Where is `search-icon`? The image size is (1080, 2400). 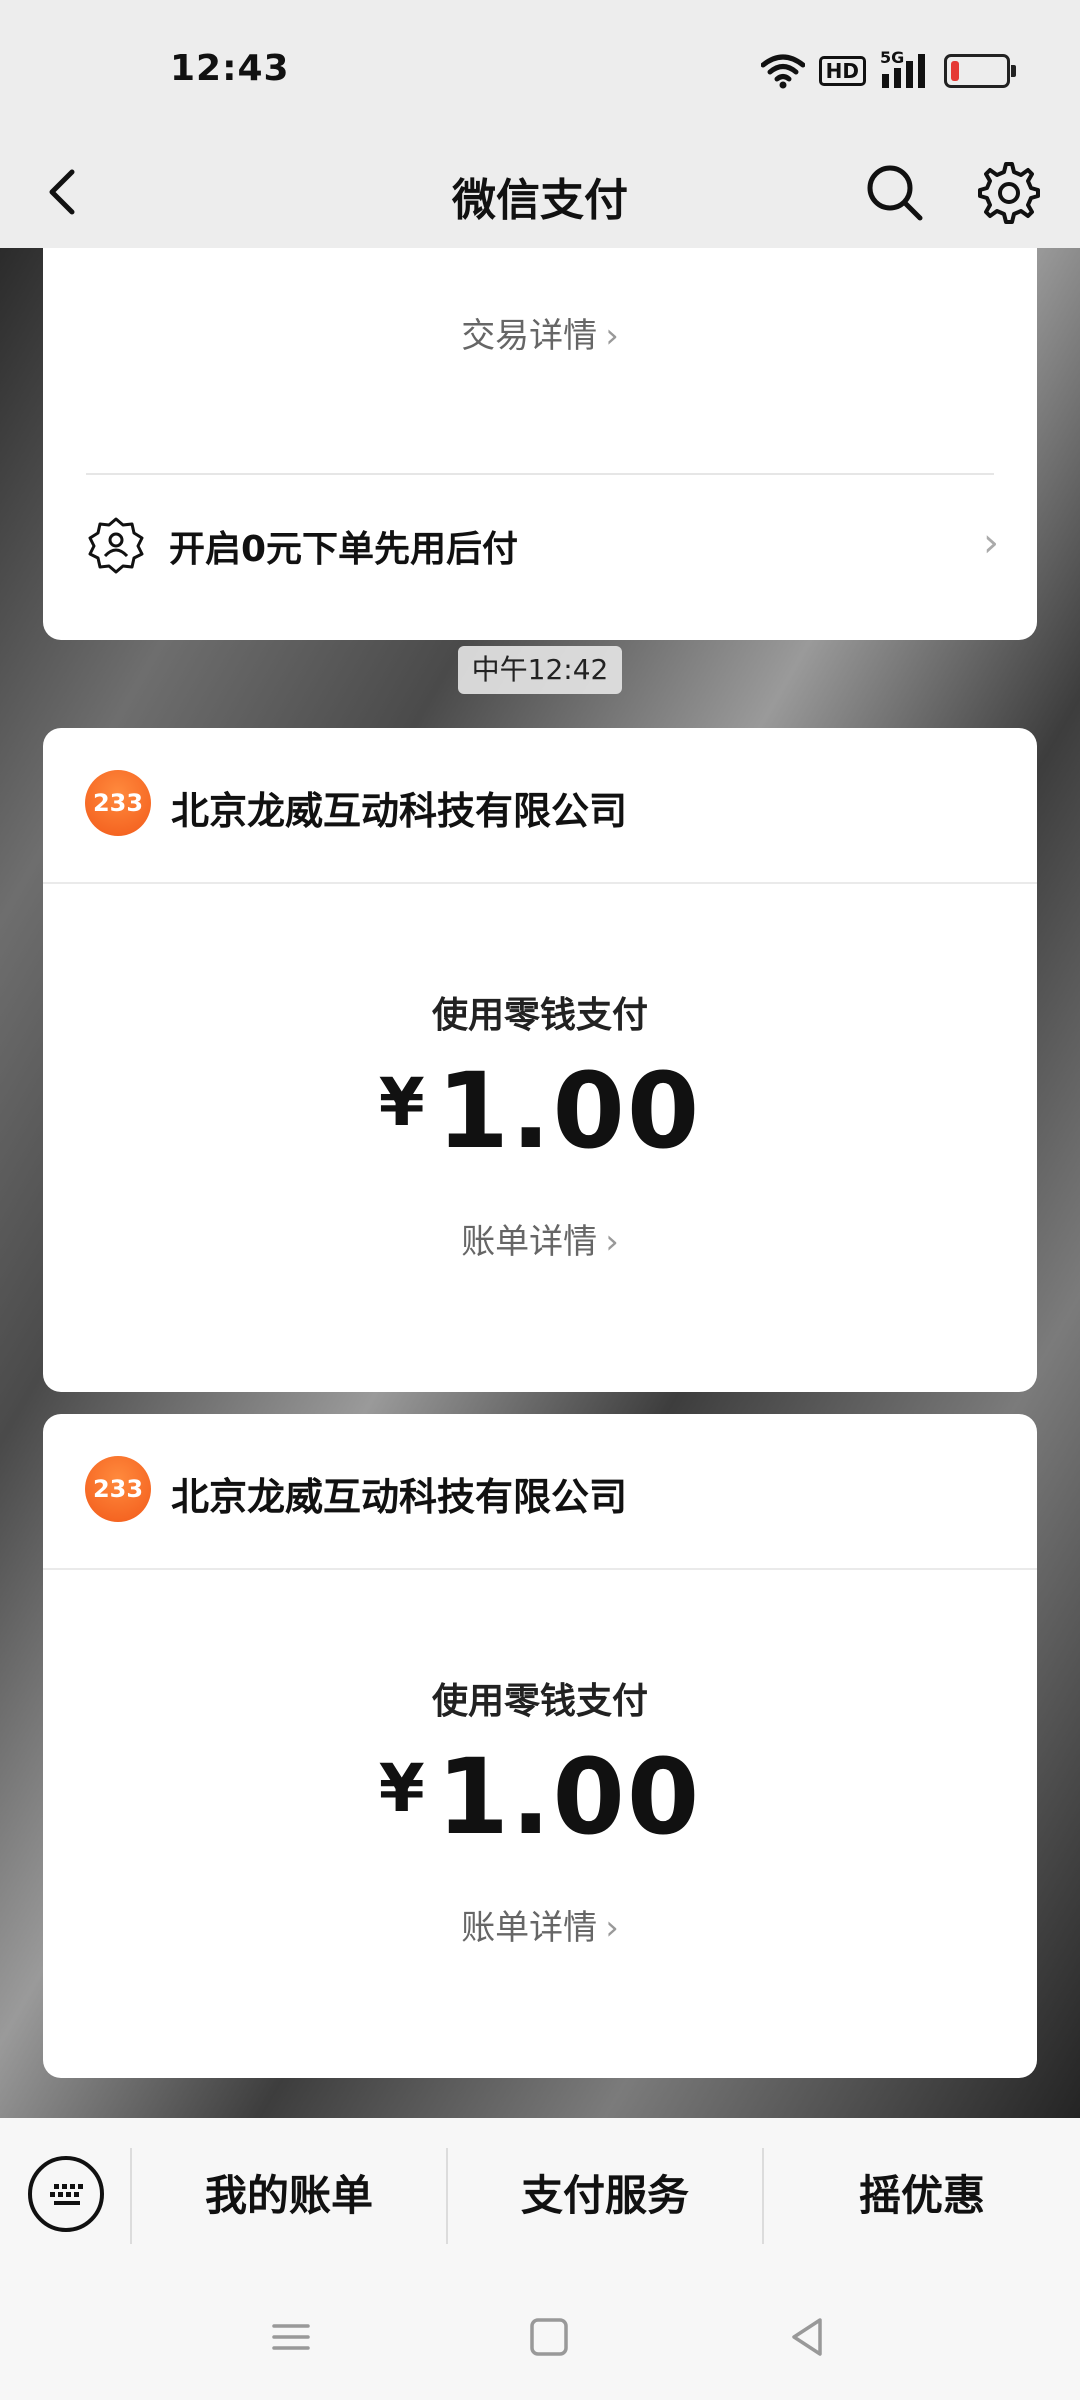 search-icon is located at coordinates (894, 192).